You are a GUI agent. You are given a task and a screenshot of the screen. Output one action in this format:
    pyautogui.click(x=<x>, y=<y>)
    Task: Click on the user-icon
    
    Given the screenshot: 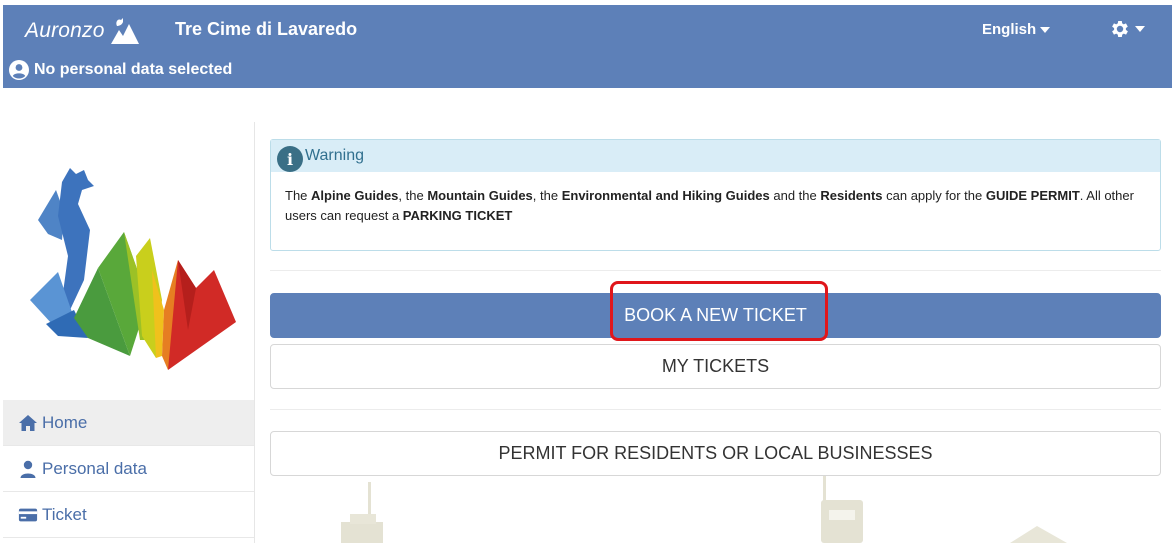 What is the action you would take?
    pyautogui.click(x=28, y=469)
    